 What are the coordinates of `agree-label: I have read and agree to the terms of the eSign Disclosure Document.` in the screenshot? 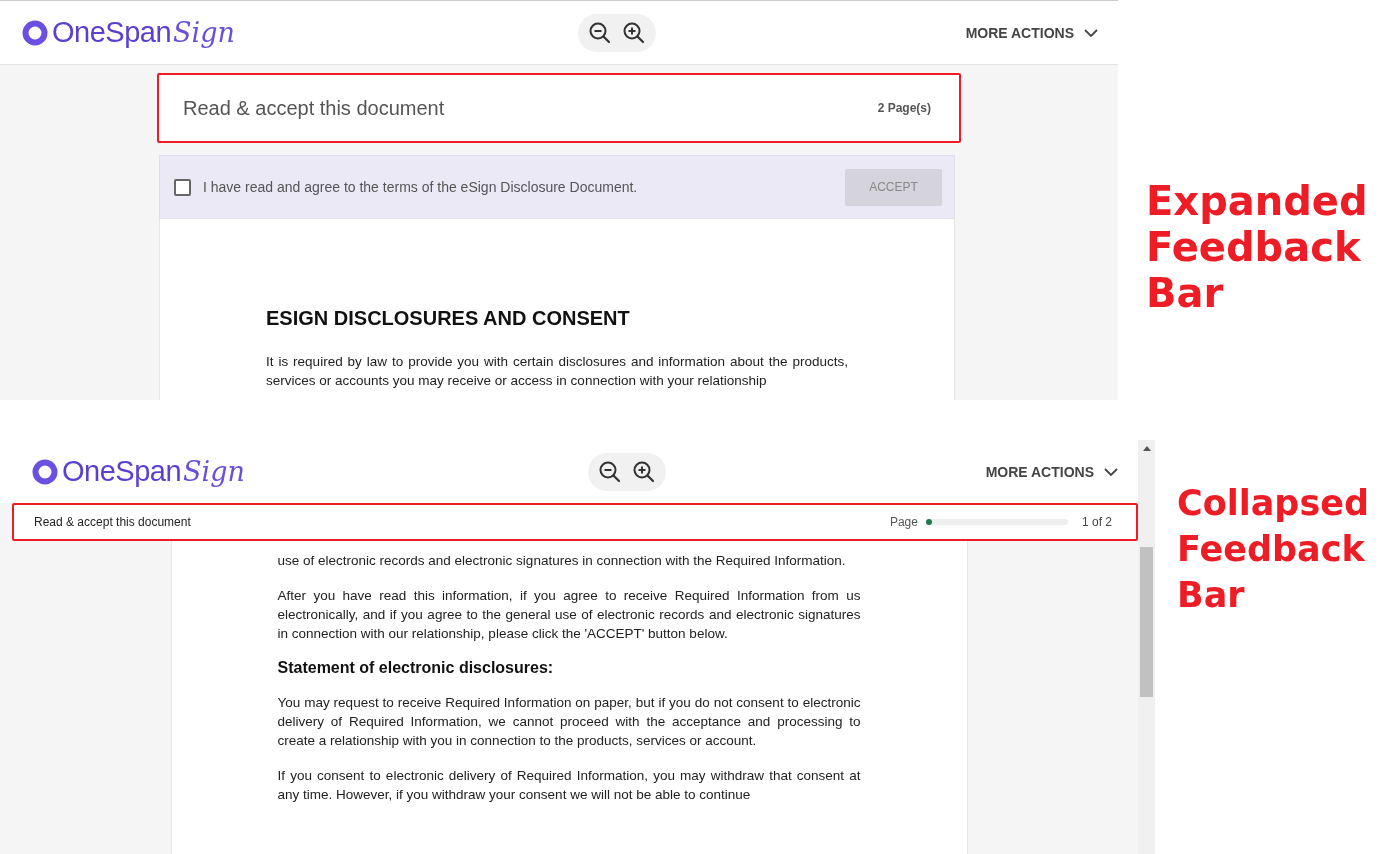 It's located at (421, 187).